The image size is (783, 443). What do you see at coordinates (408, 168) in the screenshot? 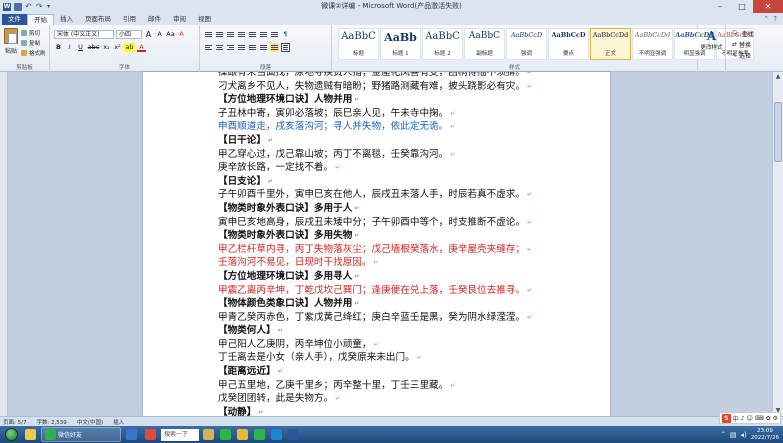
I see `doc-text-line: 庚辛放长路，一定找不着。` at bounding box center [408, 168].